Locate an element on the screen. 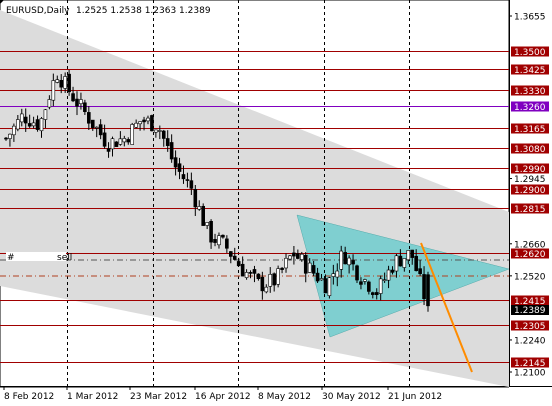 This screenshot has width=552, height=406. current-price-badge: 1.2389 is located at coordinates (530, 310).